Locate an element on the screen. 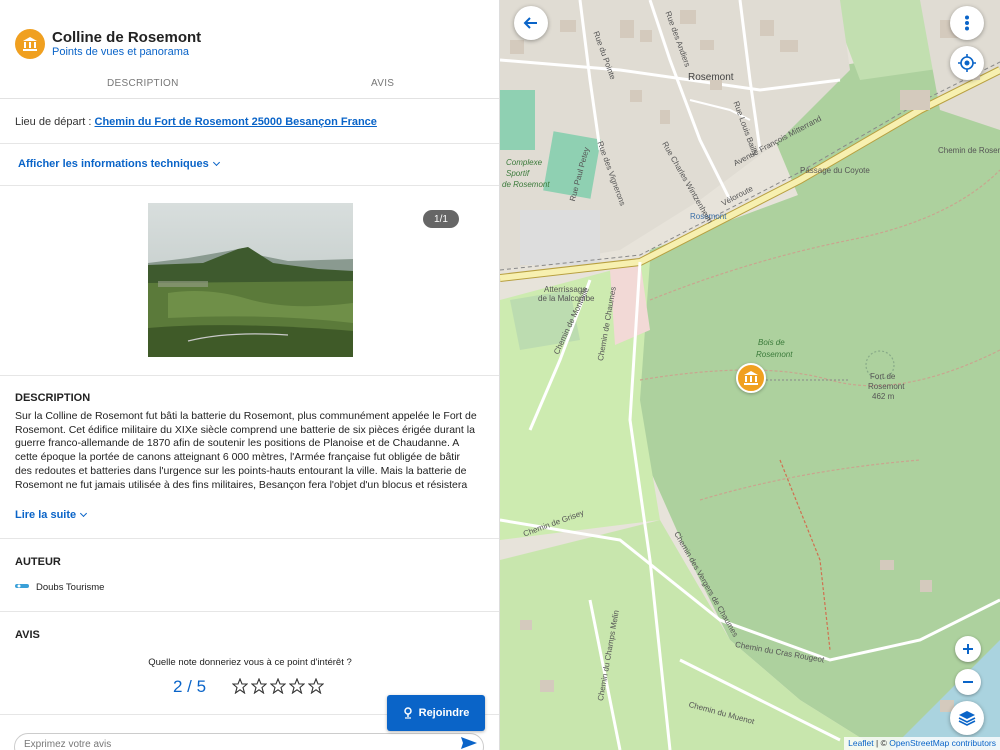 The height and width of the screenshot is (750, 1000). tech-info-toggle: Afficher les informations techniques is located at coordinates (119, 164).